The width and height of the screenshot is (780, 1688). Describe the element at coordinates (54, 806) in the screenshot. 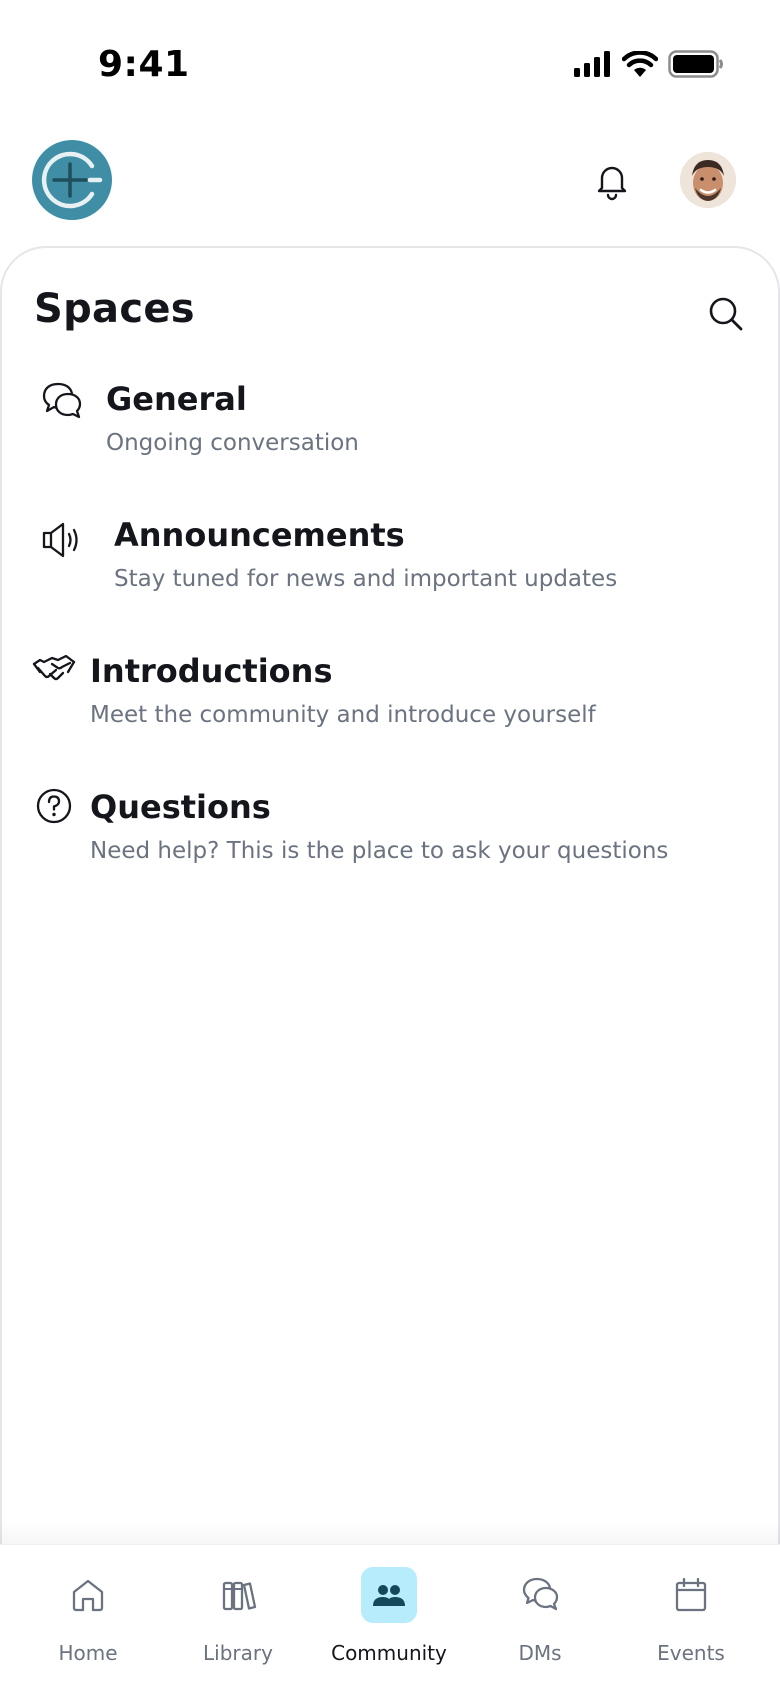

I see `question-circle-icon` at that location.